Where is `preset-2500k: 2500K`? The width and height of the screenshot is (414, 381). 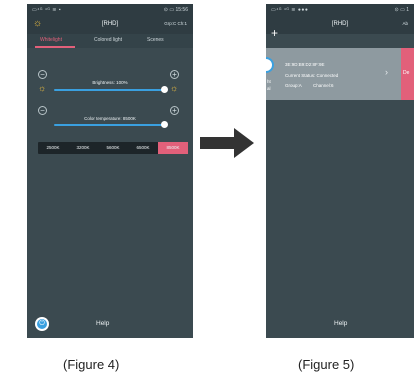 preset-2500k: 2500K is located at coordinates (53, 148).